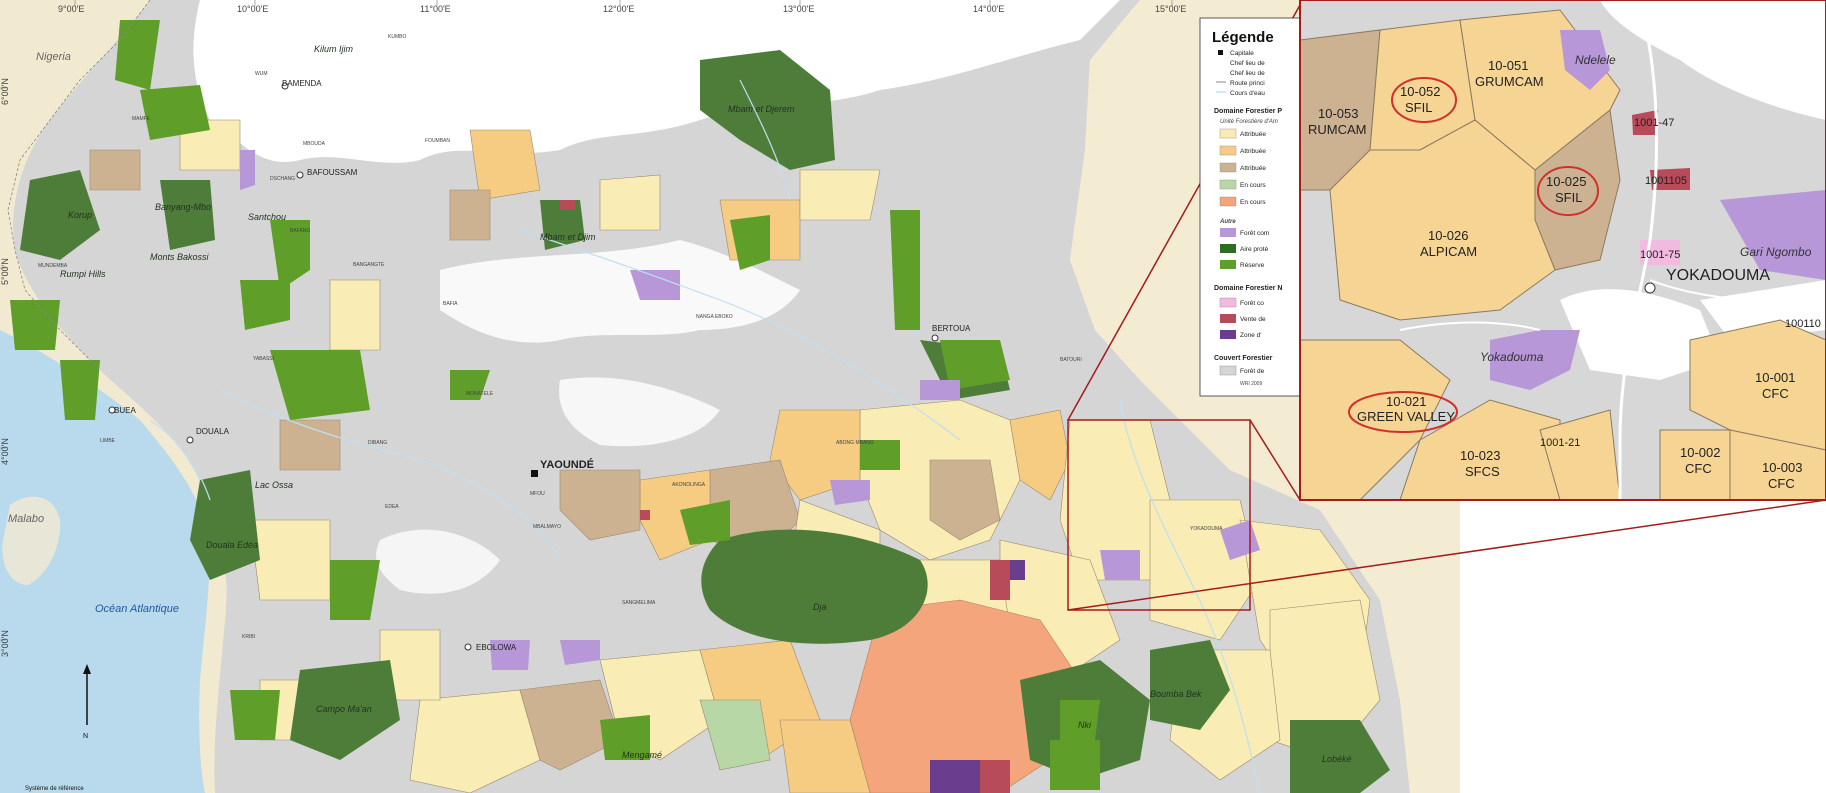 The height and width of the screenshot is (793, 1826). What do you see at coordinates (1176, 694) in the screenshot?
I see `park-label-boumba: Boumba Bek` at bounding box center [1176, 694].